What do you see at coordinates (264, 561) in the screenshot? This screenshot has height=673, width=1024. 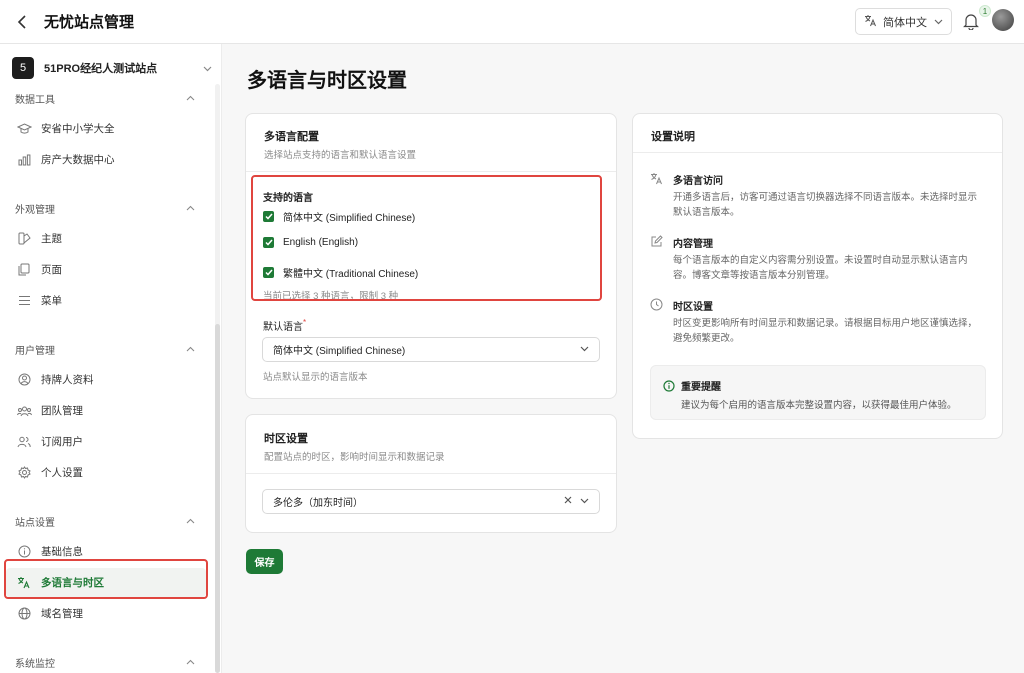 I see `save-button: 保存` at bounding box center [264, 561].